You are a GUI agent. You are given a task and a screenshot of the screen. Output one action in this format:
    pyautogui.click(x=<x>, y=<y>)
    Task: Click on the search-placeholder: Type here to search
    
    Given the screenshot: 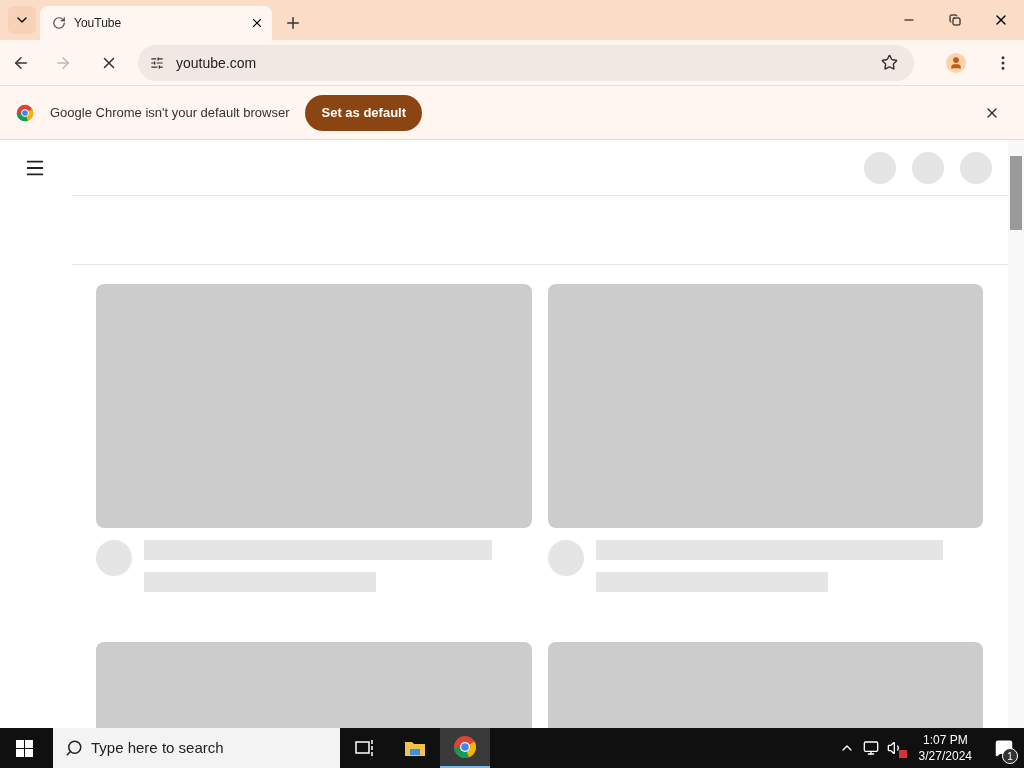 What is the action you would take?
    pyautogui.click(x=157, y=747)
    